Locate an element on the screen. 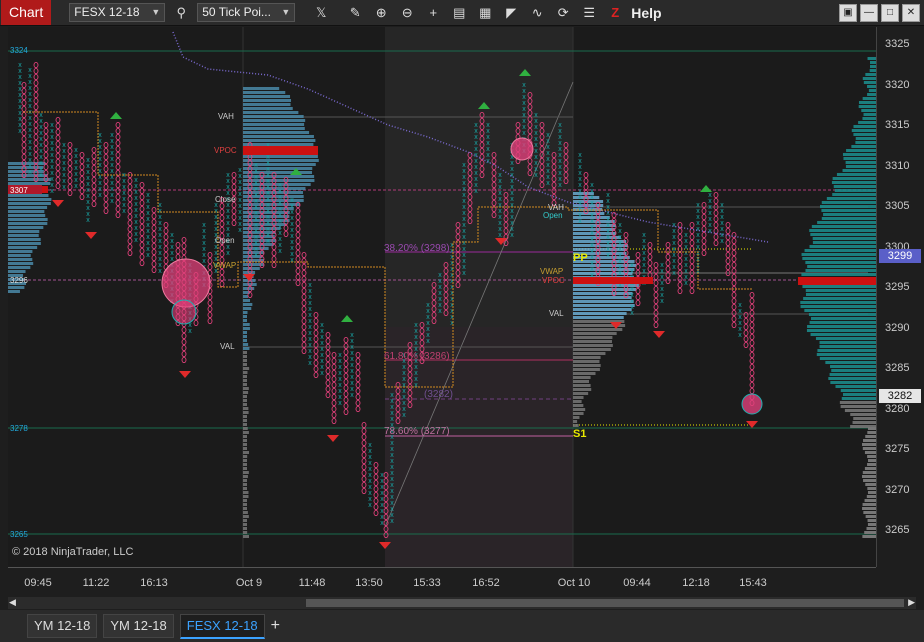 This screenshot has height=642, width=924. open-label: Open is located at coordinates (225, 240).